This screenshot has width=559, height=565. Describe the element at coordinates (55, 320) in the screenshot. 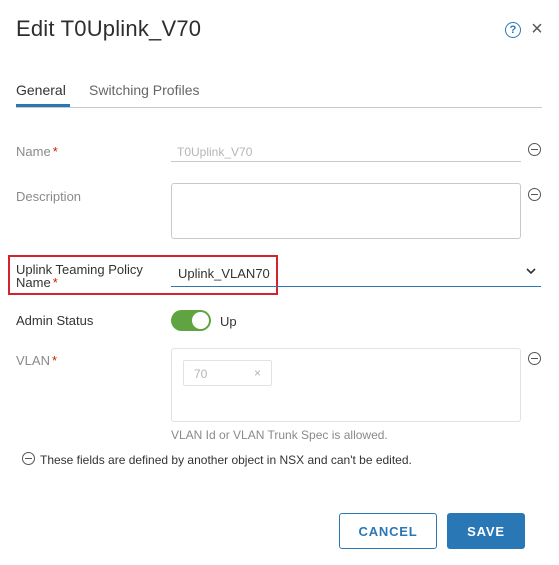

I see `admin-status-label: Admin Status` at that location.